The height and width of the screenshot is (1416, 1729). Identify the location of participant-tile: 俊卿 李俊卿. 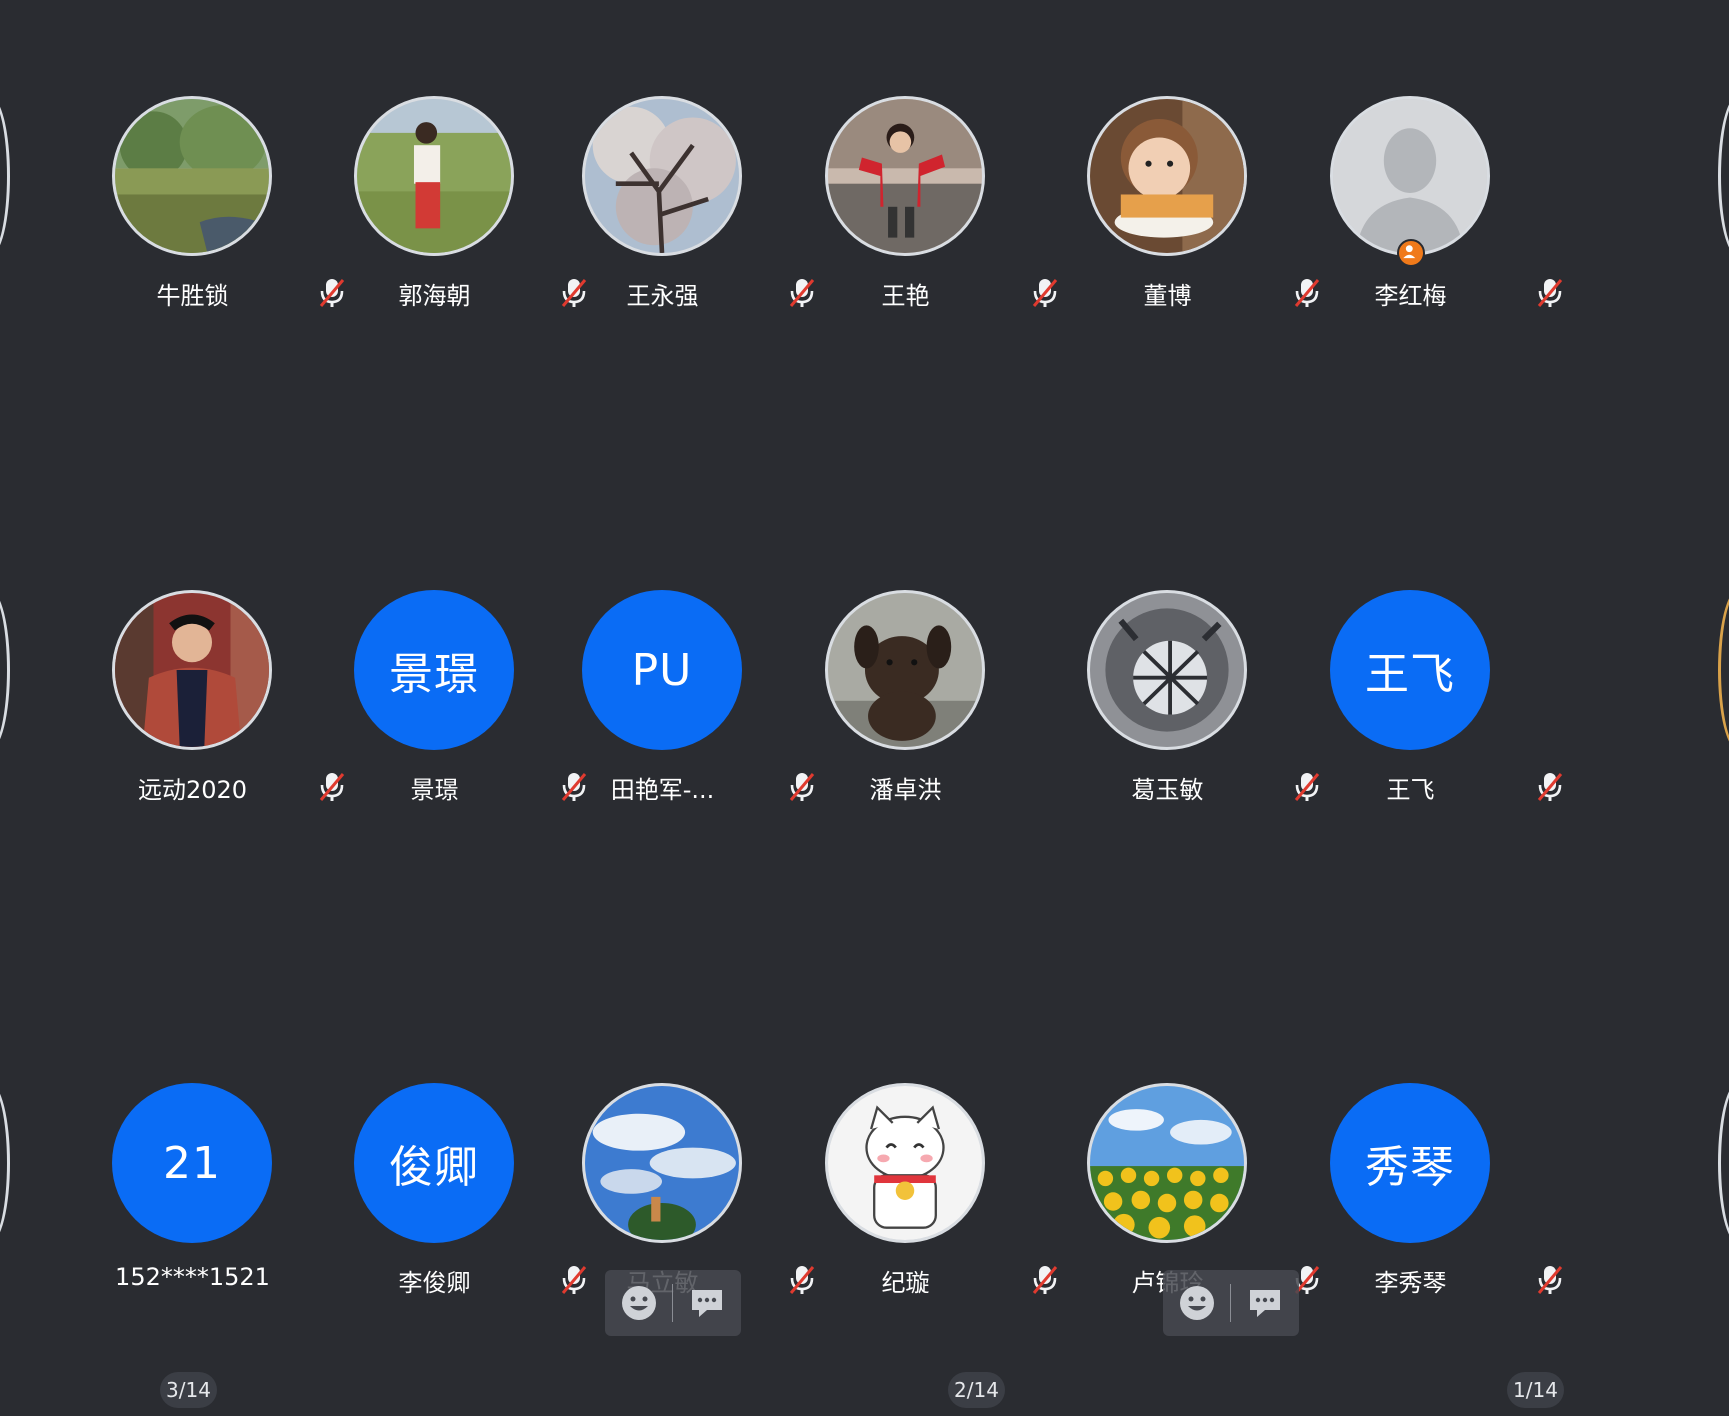
(462, 1203).